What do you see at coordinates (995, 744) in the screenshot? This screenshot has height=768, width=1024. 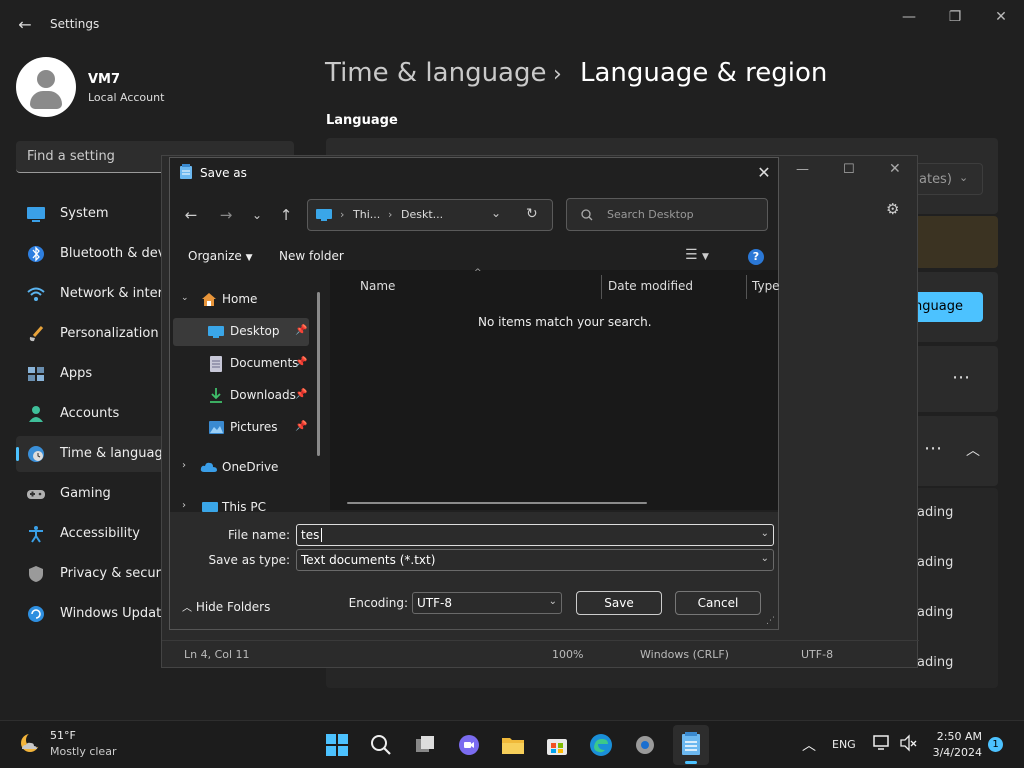 I see `notification-badge: 1` at bounding box center [995, 744].